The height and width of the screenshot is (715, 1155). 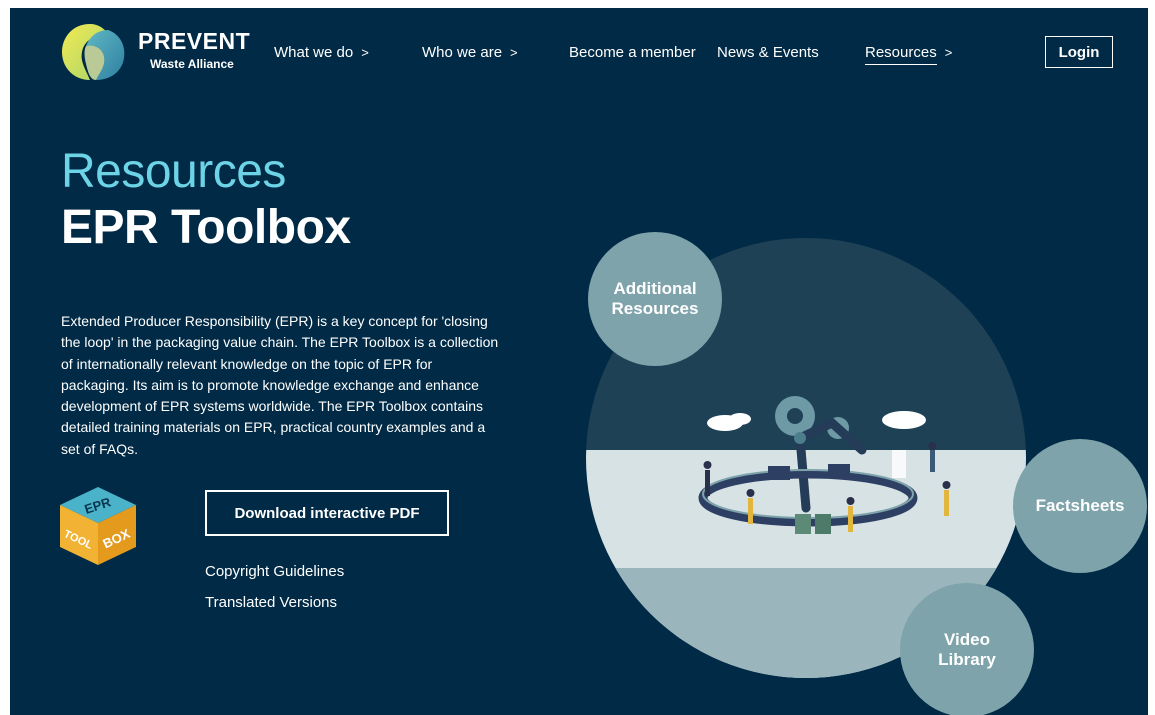 What do you see at coordinates (655, 299) in the screenshot?
I see `additional-resources-bubble: Additional Resources` at bounding box center [655, 299].